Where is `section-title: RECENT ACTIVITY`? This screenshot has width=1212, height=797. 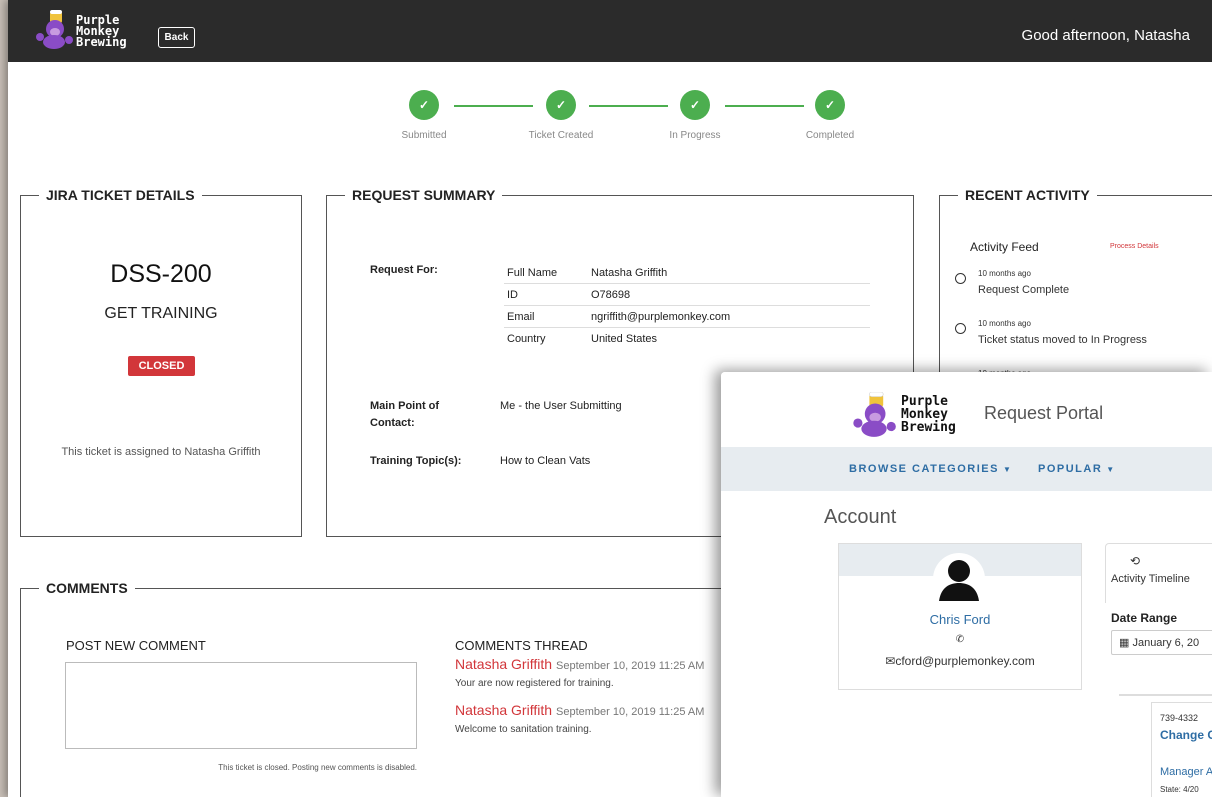
section-title: RECENT ACTIVITY is located at coordinates (1027, 195).